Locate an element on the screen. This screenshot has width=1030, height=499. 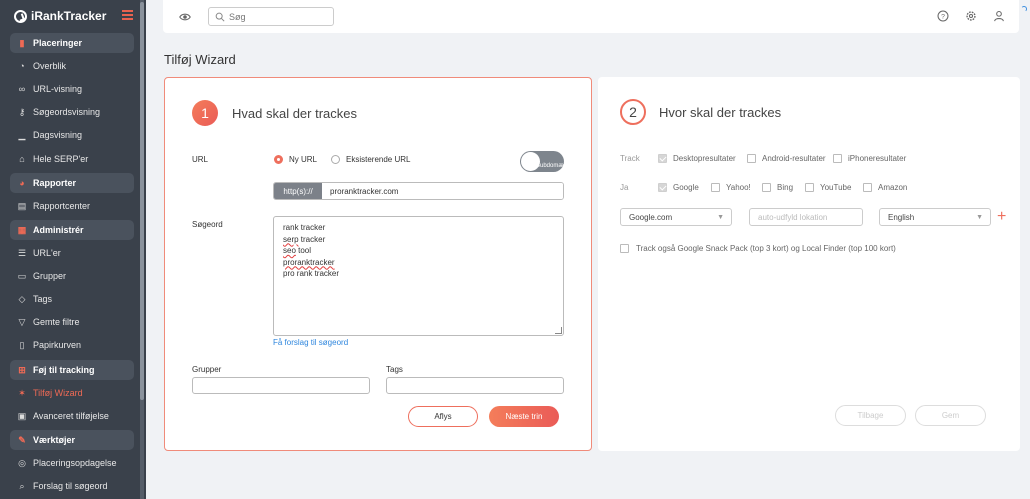
engine-amazon-checkbox is located at coordinates (867, 187).